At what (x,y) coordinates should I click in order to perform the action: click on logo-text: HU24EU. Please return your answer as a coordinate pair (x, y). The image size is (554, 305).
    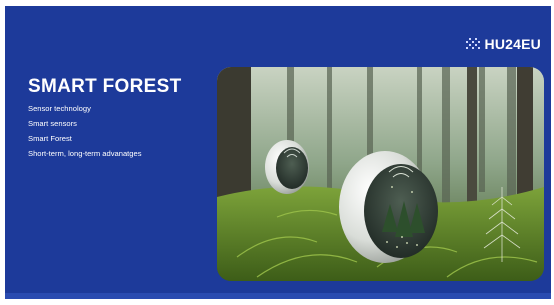
    Looking at the image, I should click on (512, 44).